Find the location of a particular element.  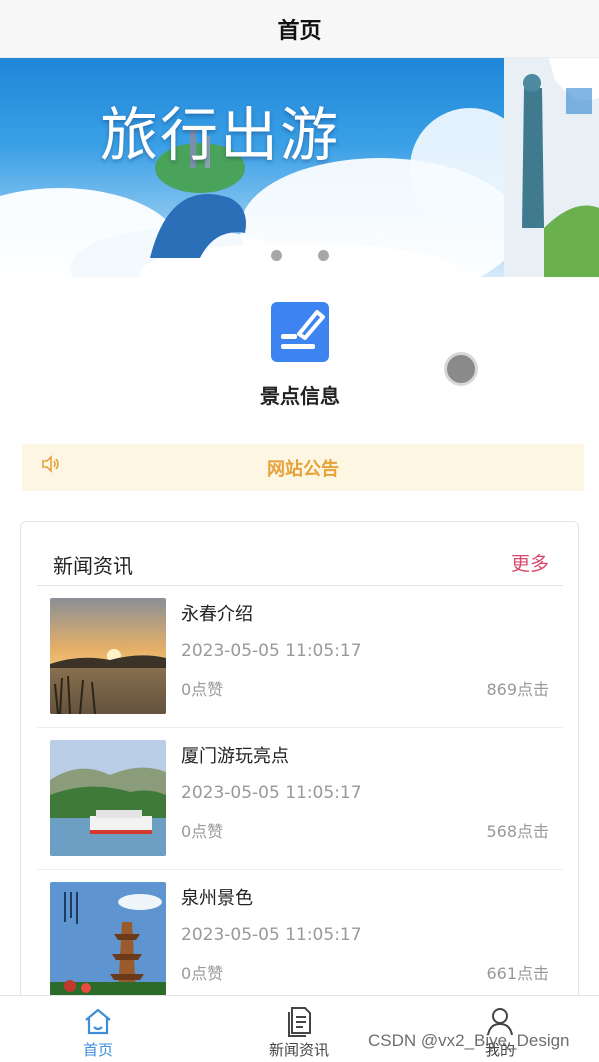

news-list-item: 泉州景色 2023-05-05 11:05:17 0点赞 661点击 is located at coordinates (300, 935).